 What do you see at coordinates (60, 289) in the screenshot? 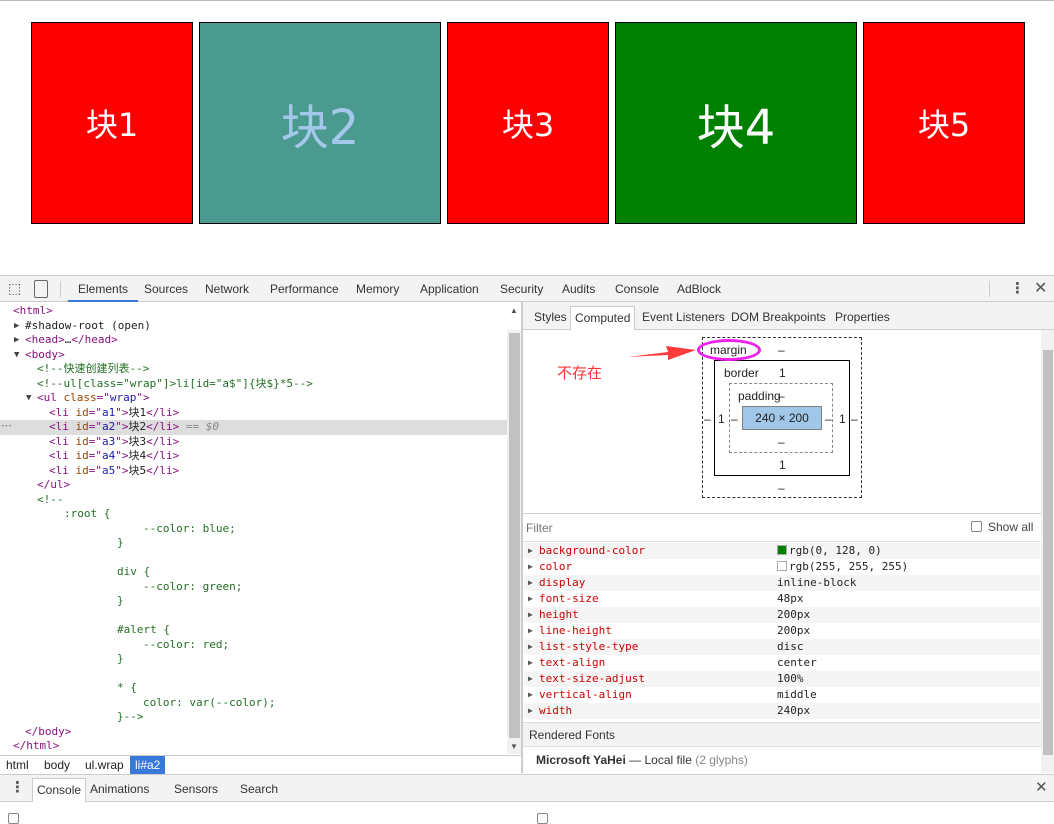
I see `toolbar-separator` at bounding box center [60, 289].